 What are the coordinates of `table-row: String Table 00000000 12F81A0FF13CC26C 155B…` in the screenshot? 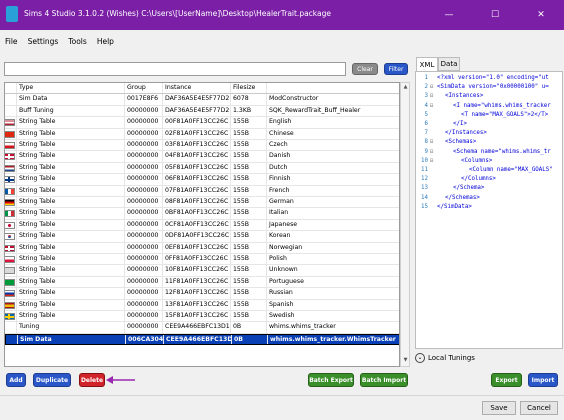 It's located at (202, 294).